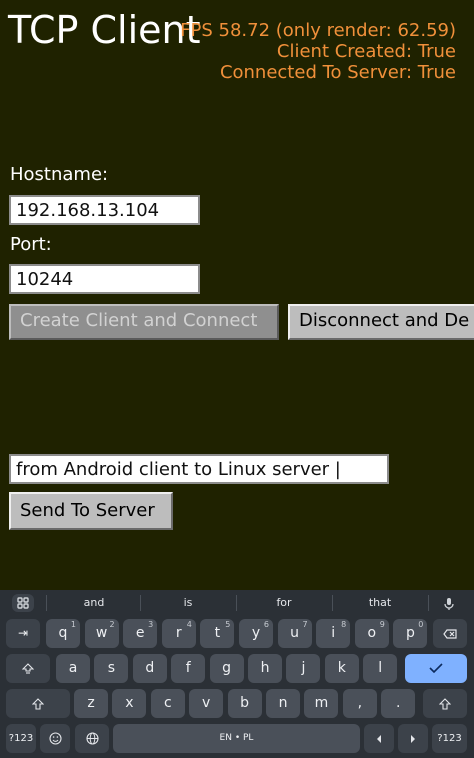  I want to click on key-p: p0, so click(410, 633).